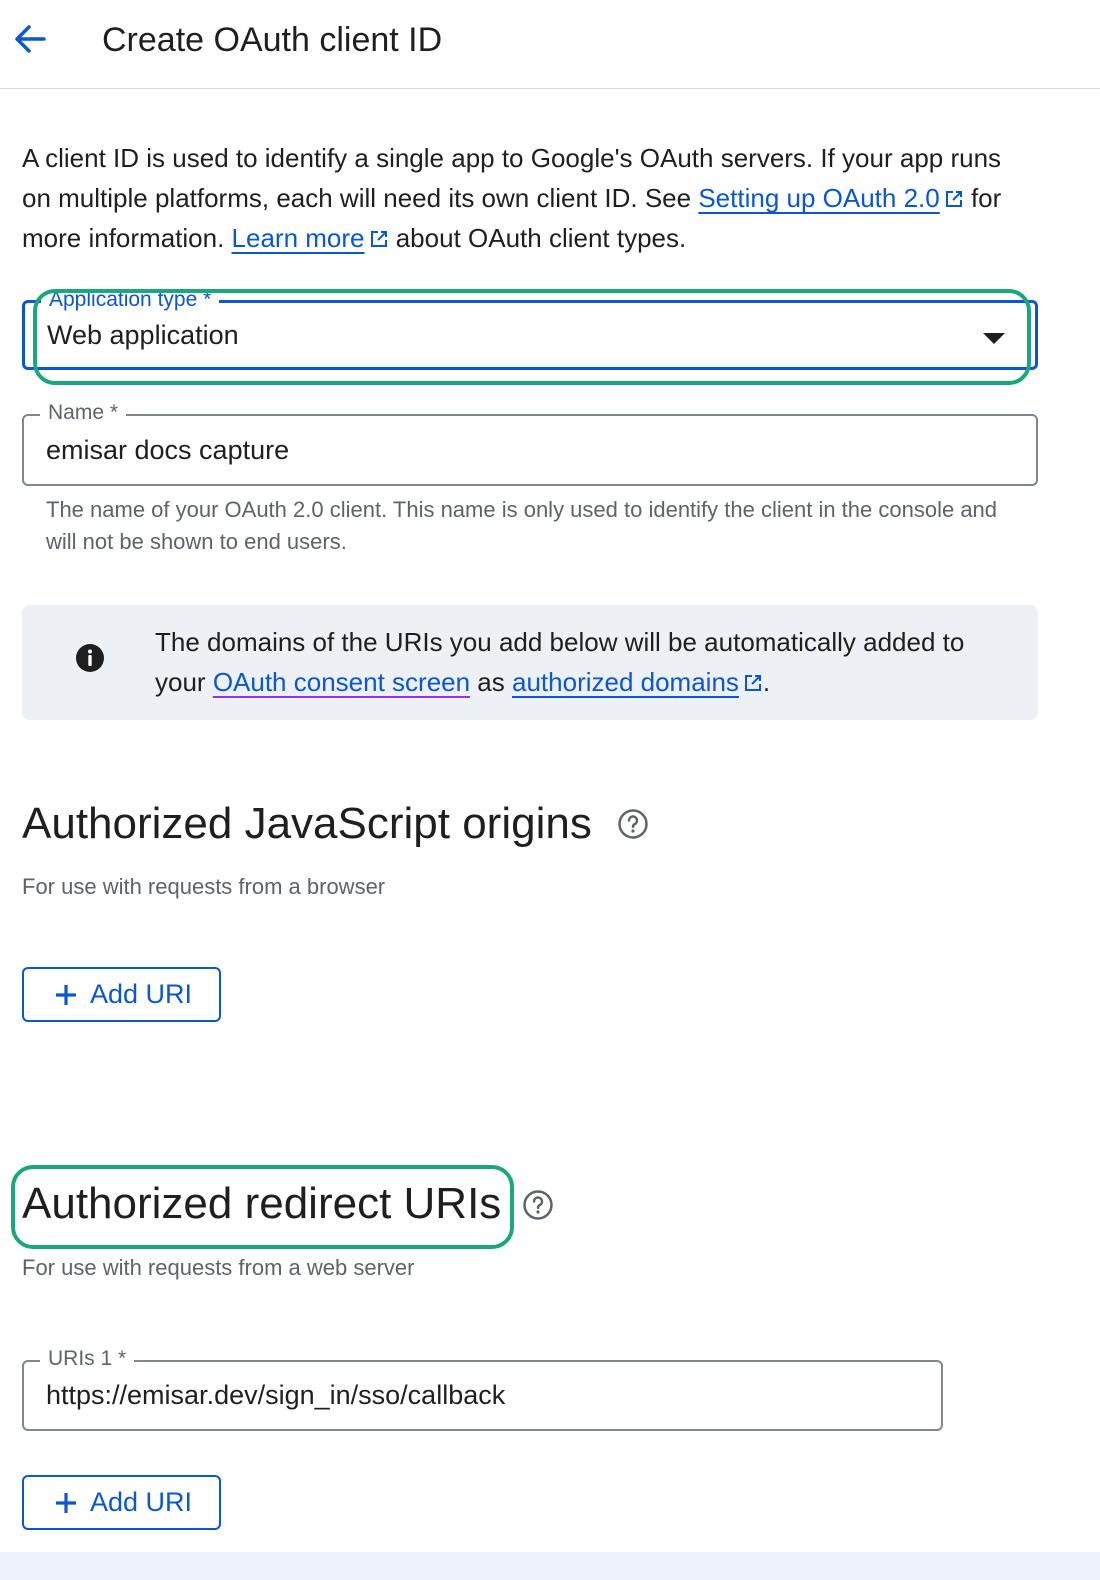  I want to click on application-type-select: Application type * Web application, so click(530, 328).